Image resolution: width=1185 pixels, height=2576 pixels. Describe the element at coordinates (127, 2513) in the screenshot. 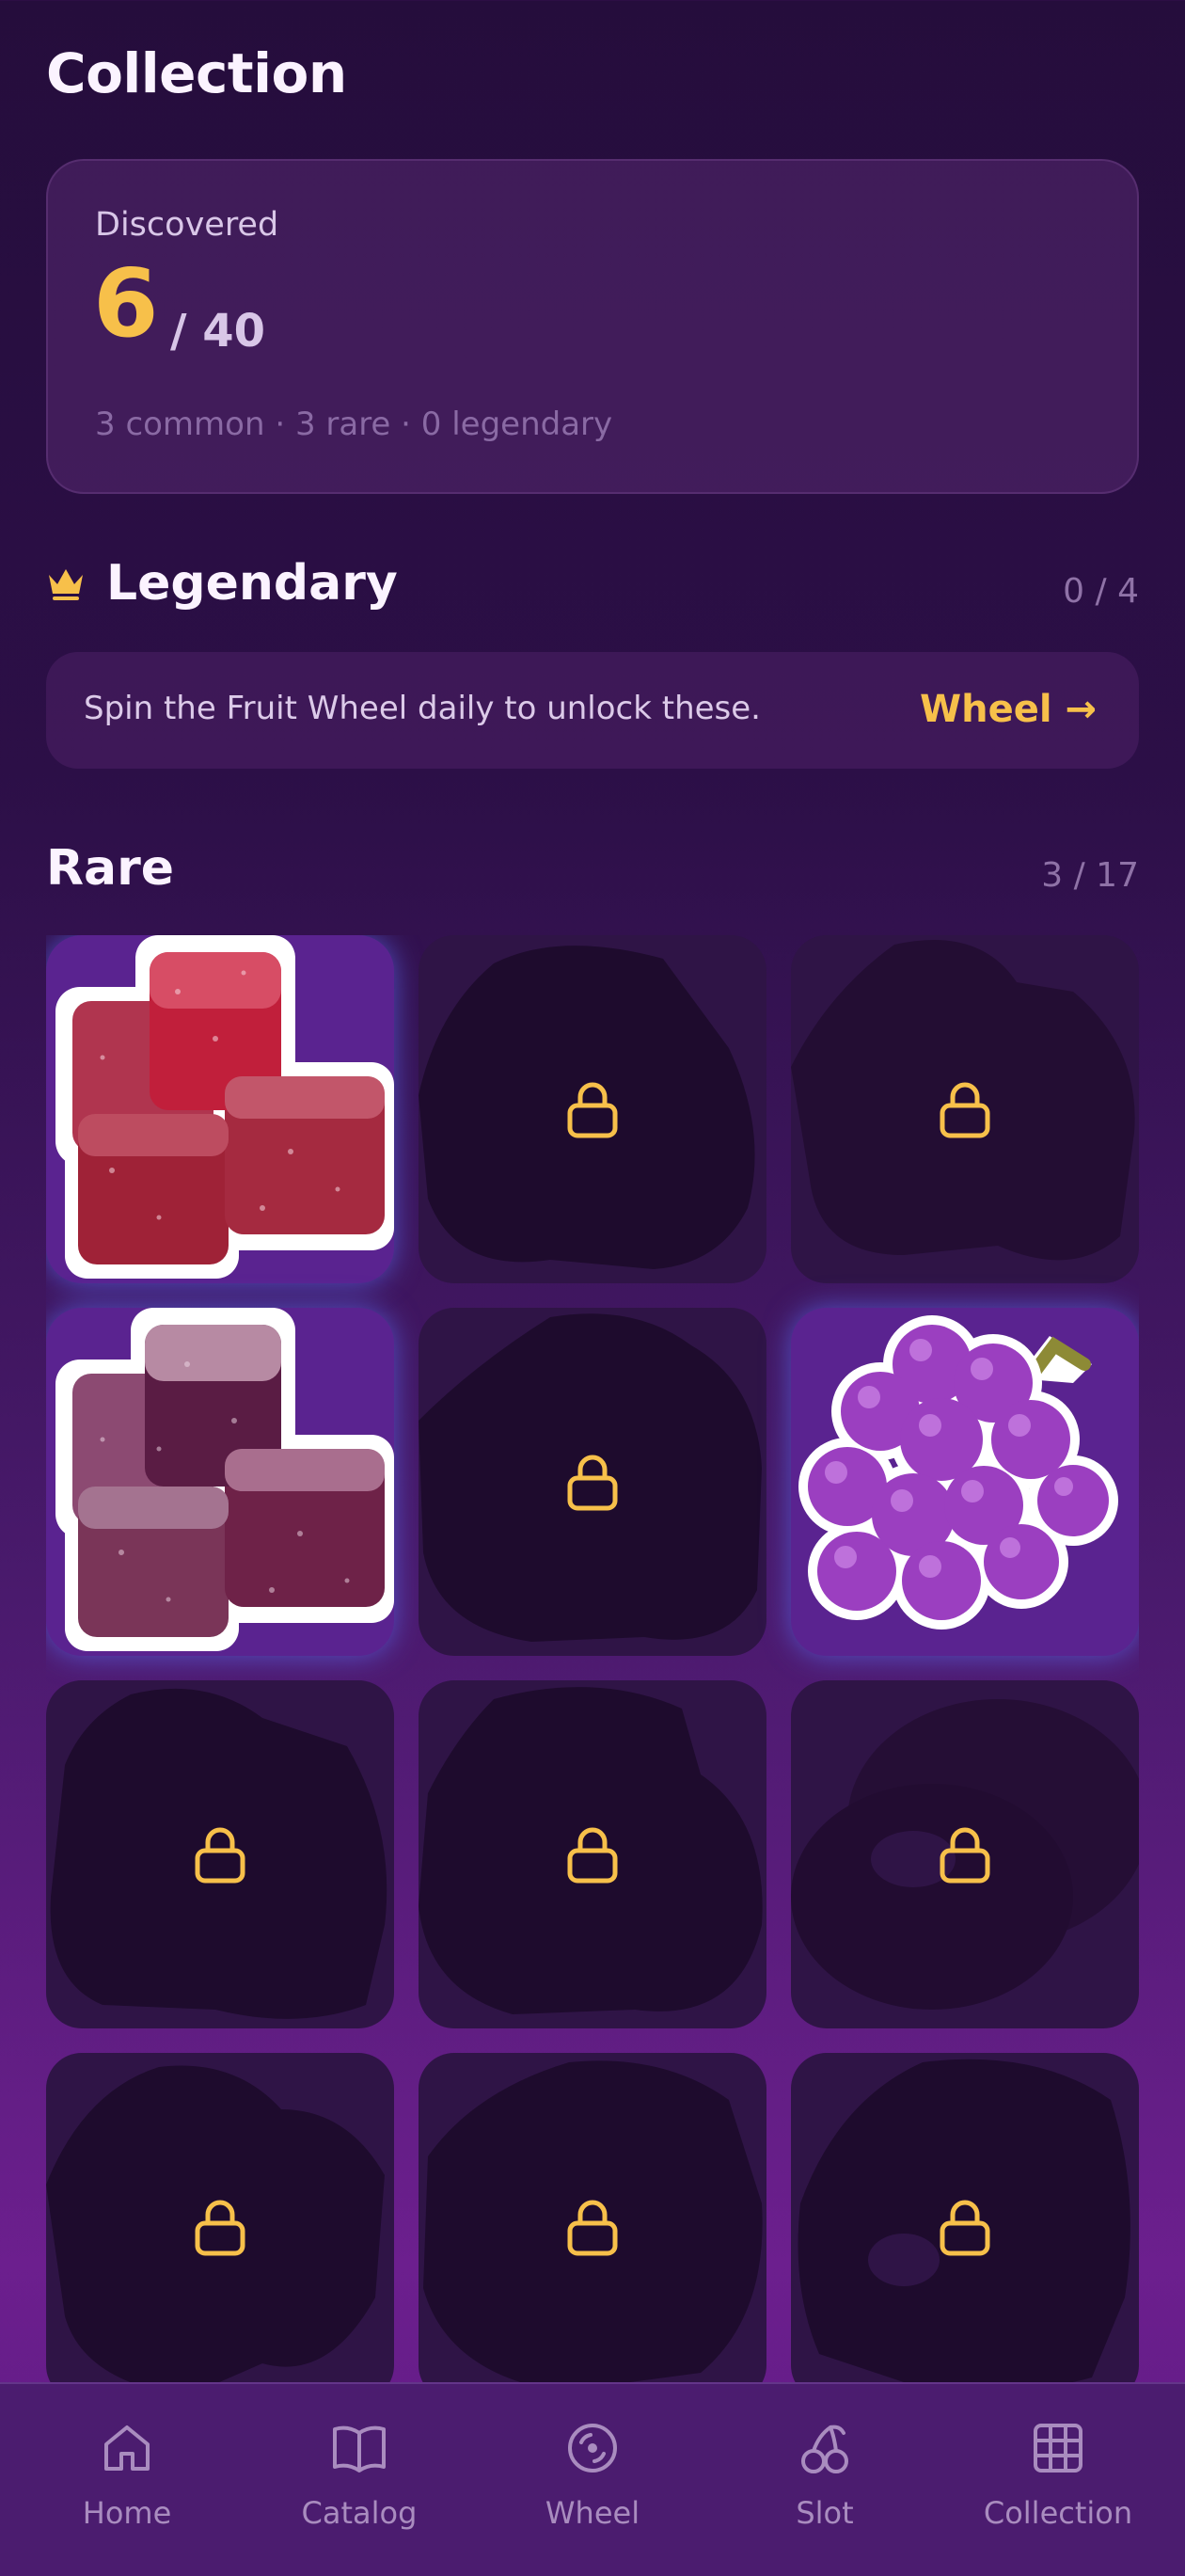

I see `tab-label: Home` at that location.